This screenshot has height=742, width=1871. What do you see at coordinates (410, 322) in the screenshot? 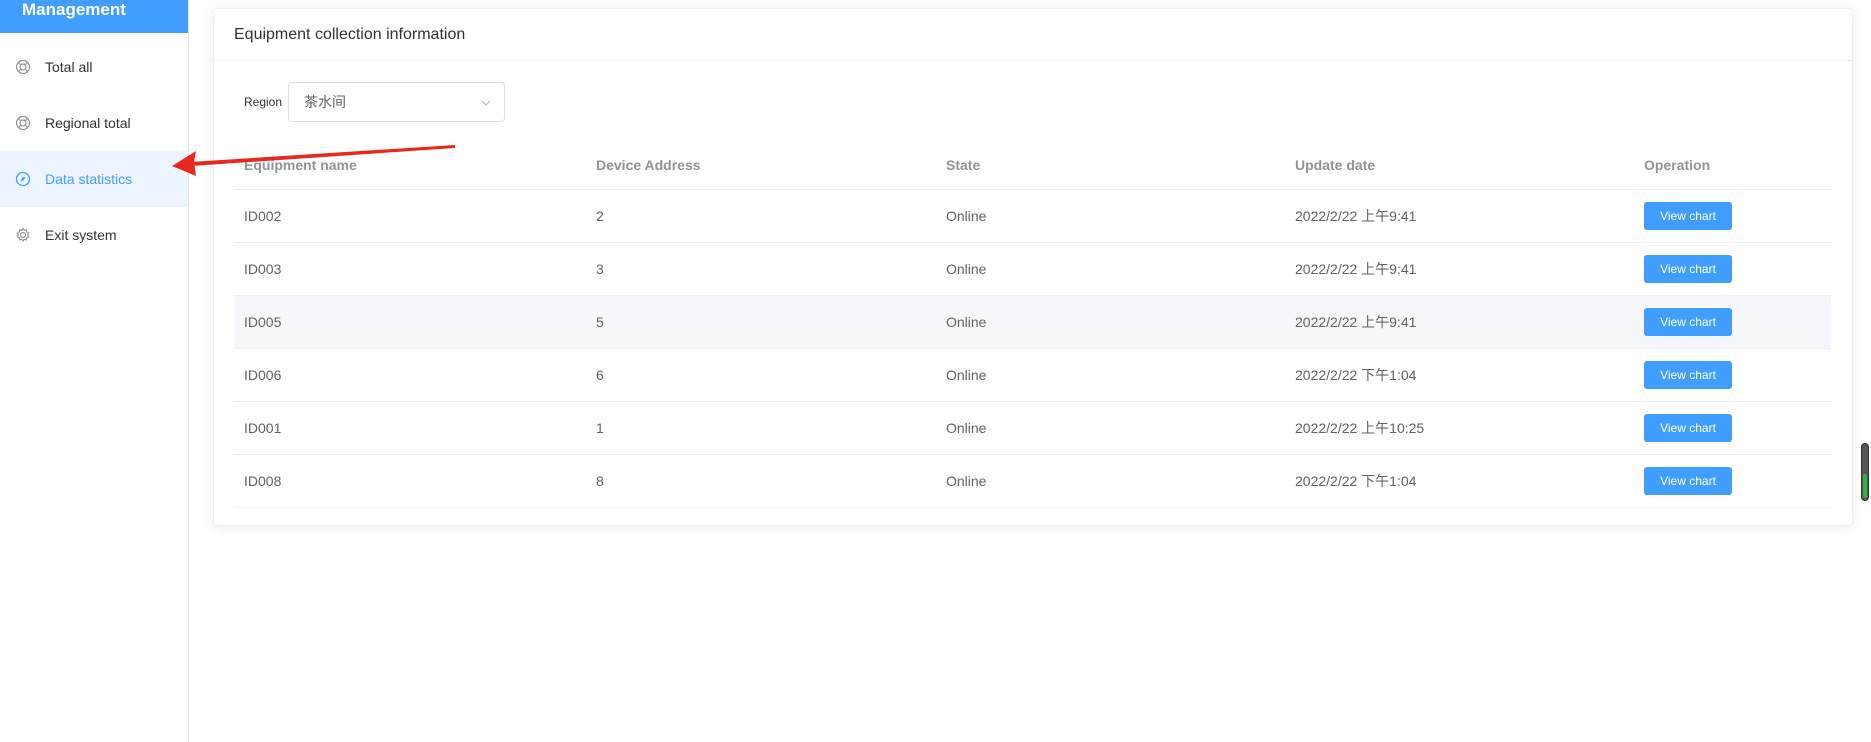
I see `cell-equipment-name: ID005` at bounding box center [410, 322].